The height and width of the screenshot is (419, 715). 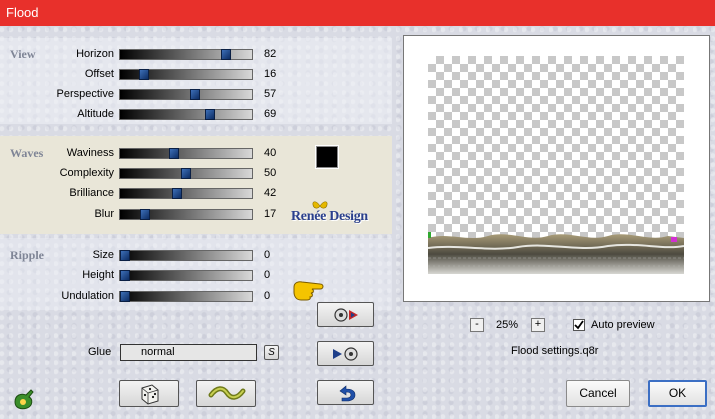 What do you see at coordinates (158, 352) in the screenshot?
I see `glue-select-value: normal` at bounding box center [158, 352].